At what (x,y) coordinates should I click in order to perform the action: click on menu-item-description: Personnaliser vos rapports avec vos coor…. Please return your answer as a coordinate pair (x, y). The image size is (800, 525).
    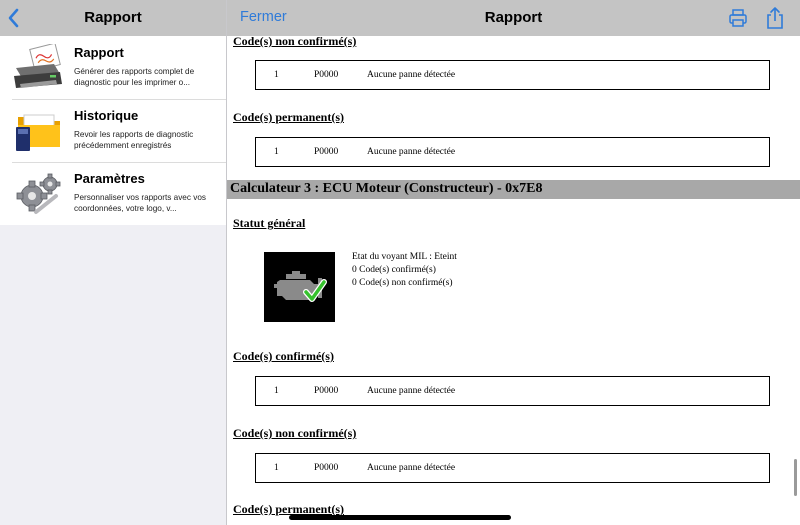
    Looking at the image, I should click on (140, 203).